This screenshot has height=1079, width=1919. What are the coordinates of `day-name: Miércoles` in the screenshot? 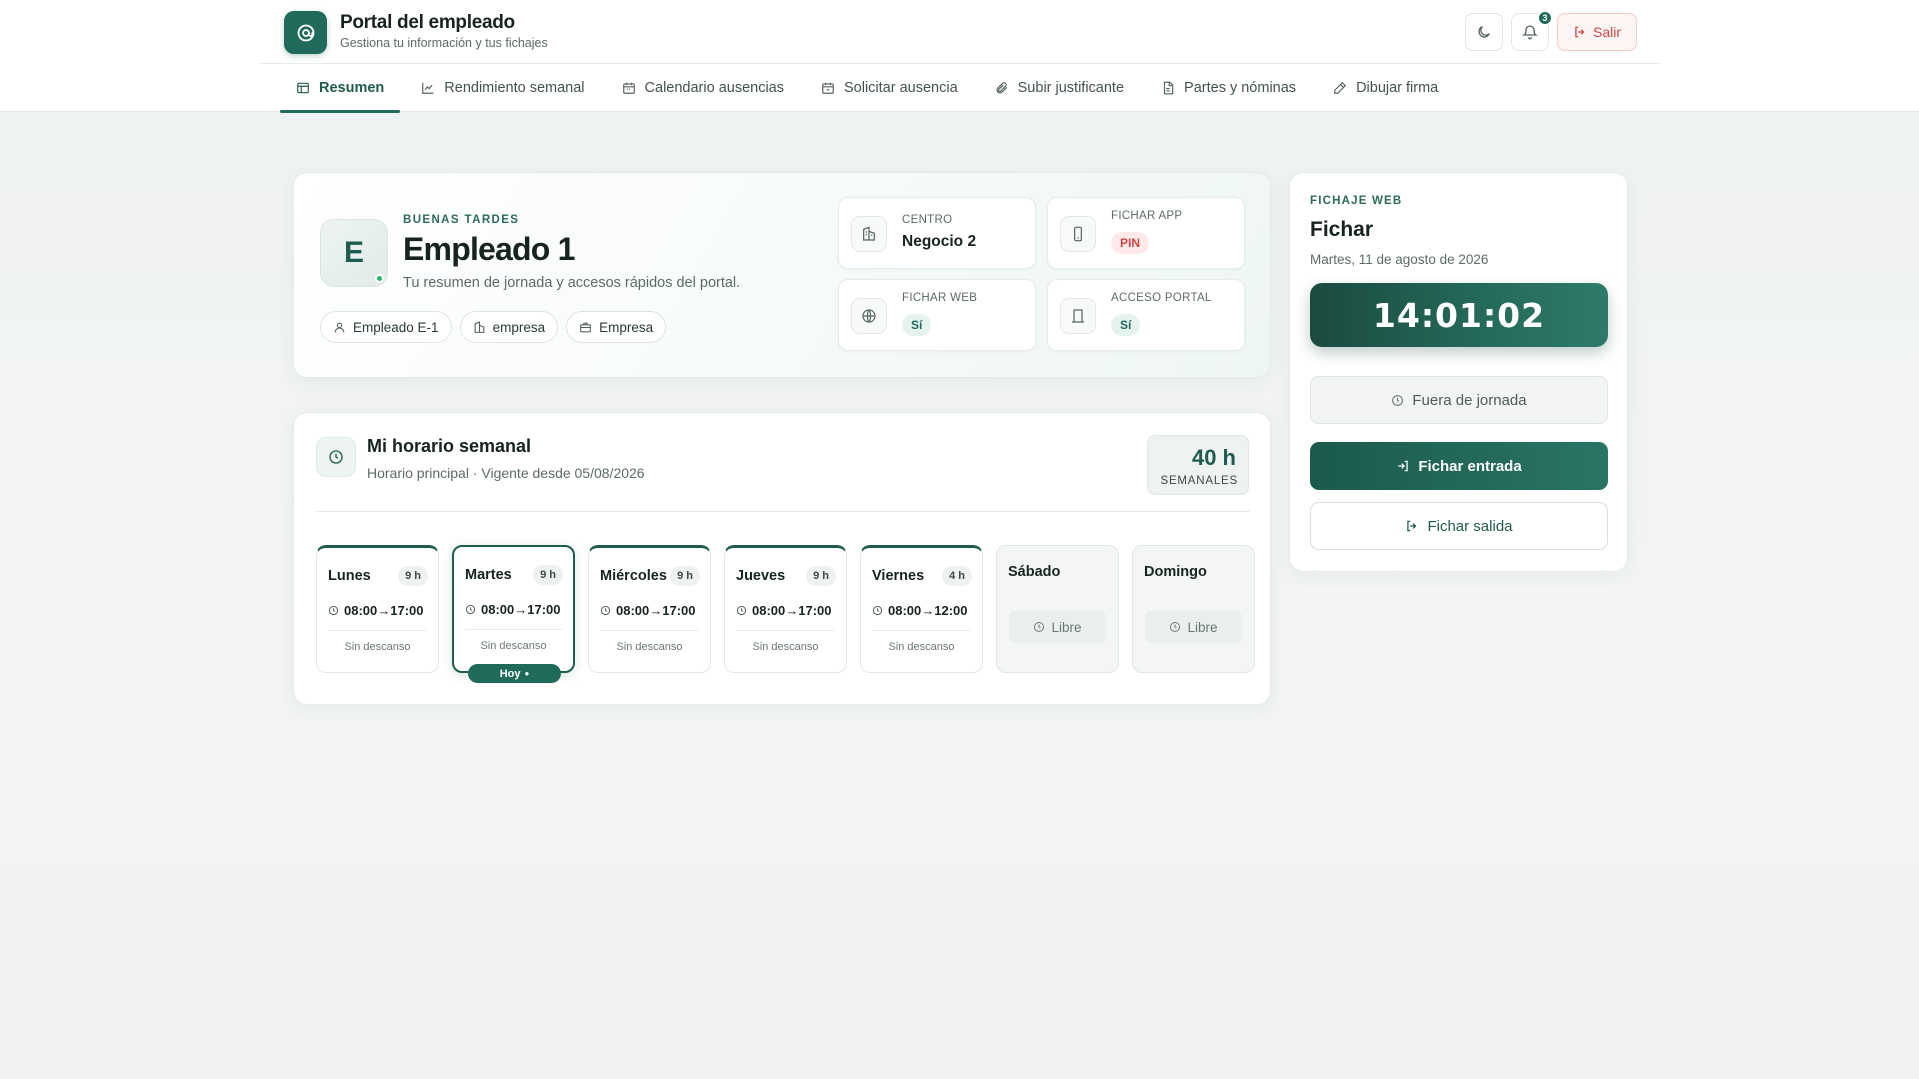 It's located at (633, 576).